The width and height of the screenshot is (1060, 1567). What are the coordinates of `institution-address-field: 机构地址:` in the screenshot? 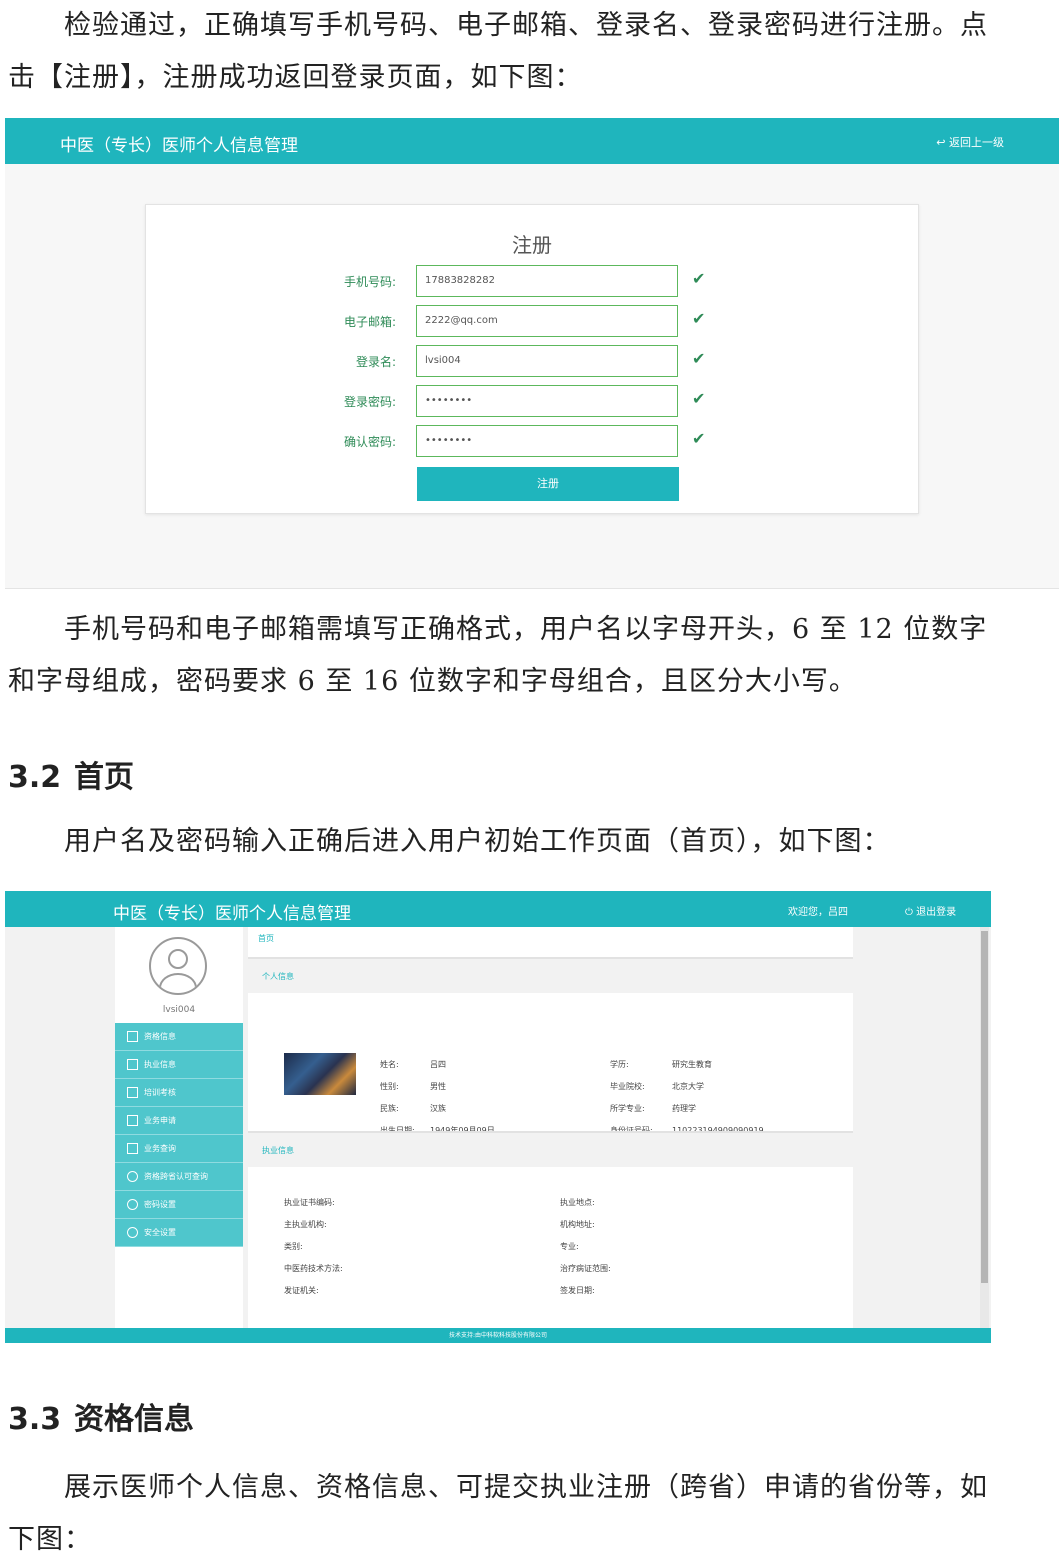 It's located at (577, 1224).